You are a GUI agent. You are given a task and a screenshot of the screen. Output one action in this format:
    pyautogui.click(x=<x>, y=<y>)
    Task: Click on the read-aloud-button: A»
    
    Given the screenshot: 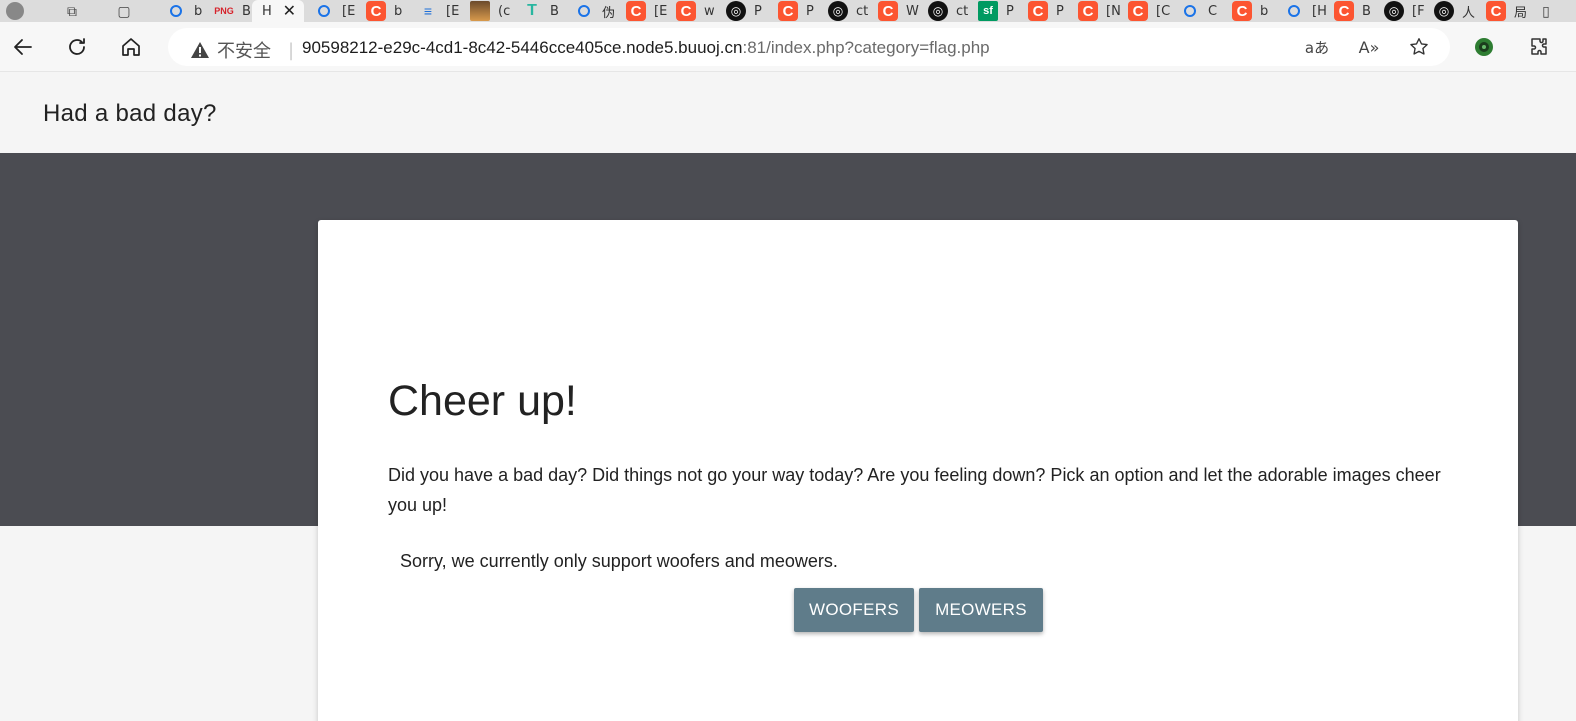 What is the action you would take?
    pyautogui.click(x=1369, y=47)
    